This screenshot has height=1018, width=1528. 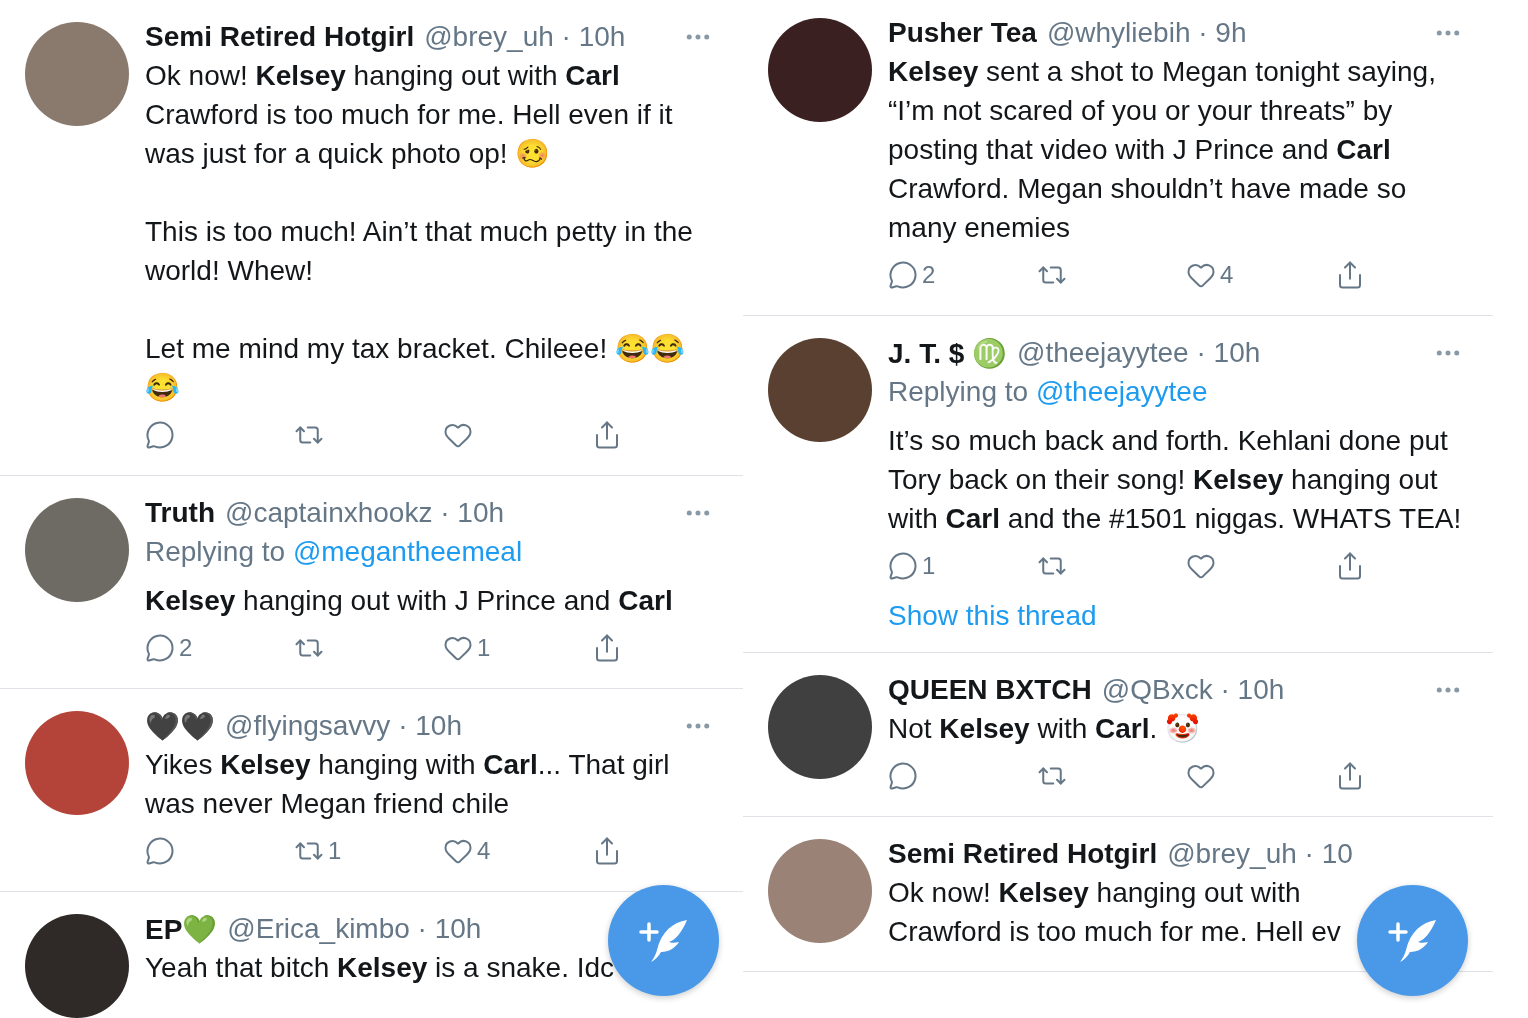 I want to click on user-name: EP💚, so click(x=181, y=929).